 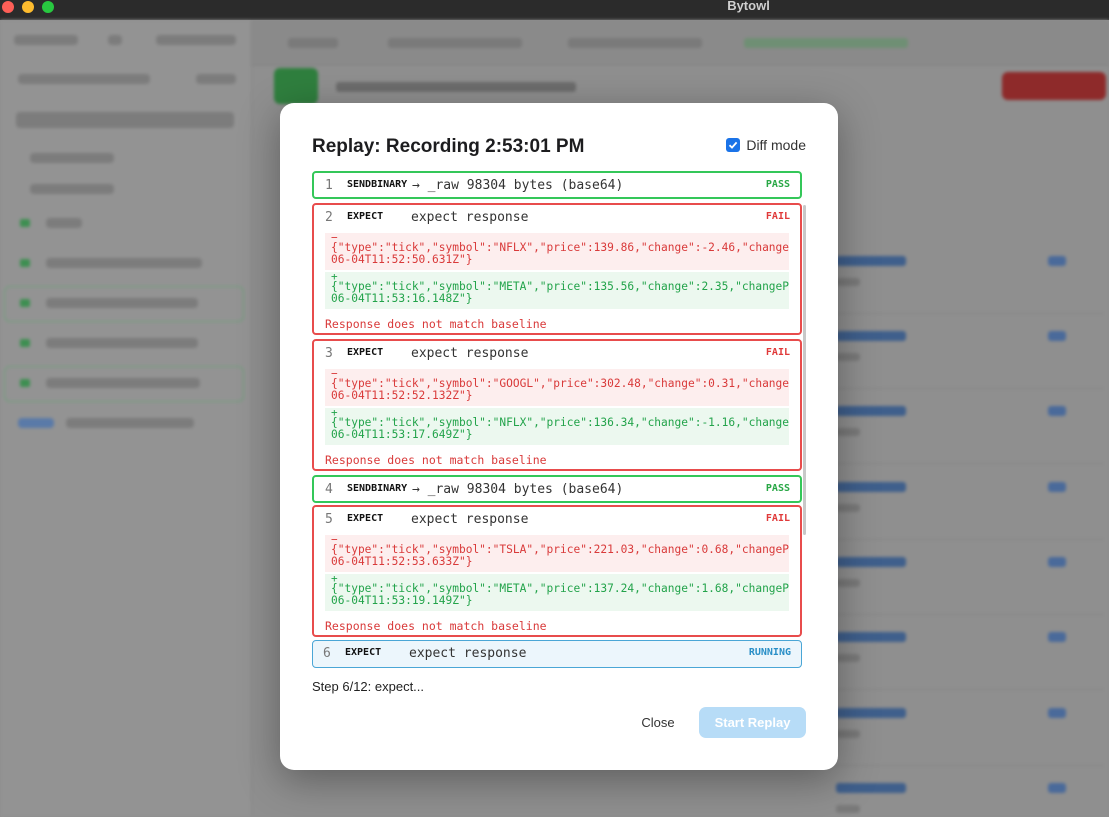 I want to click on step-status-badge: RUNNING, so click(x=769, y=652).